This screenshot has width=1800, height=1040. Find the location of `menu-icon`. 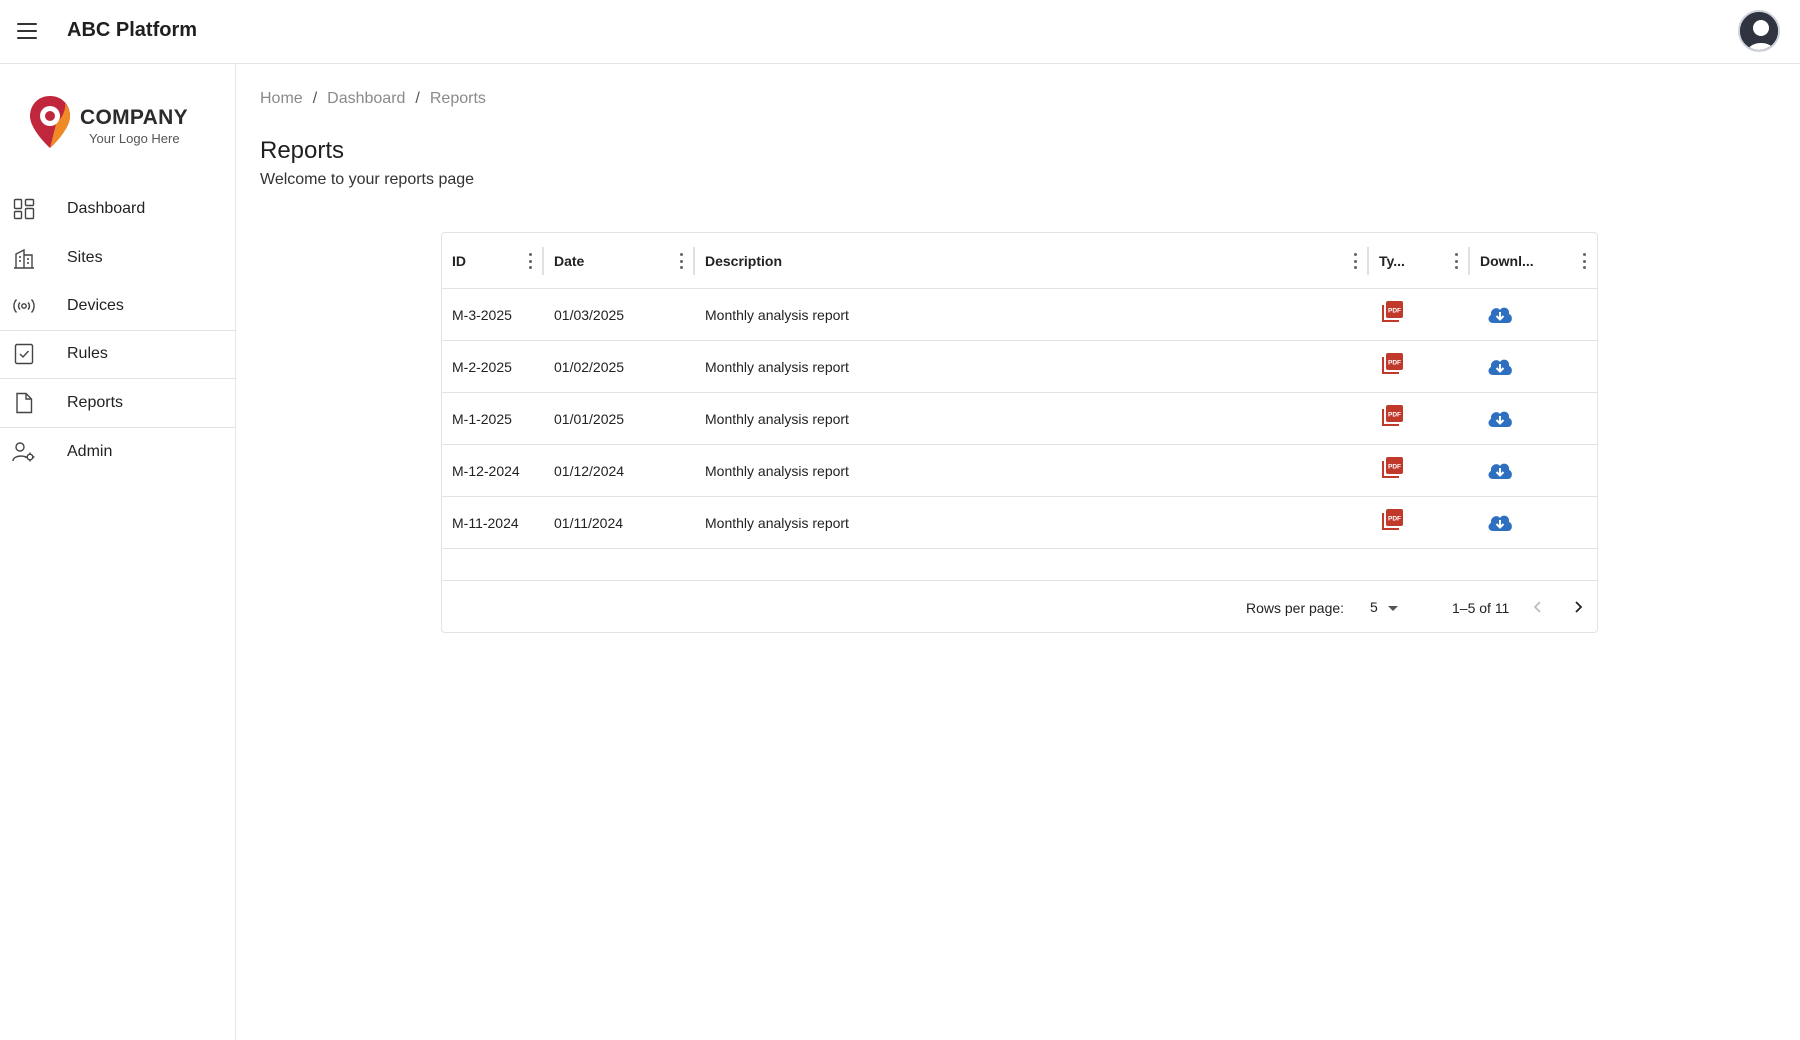

menu-icon is located at coordinates (28, 31).